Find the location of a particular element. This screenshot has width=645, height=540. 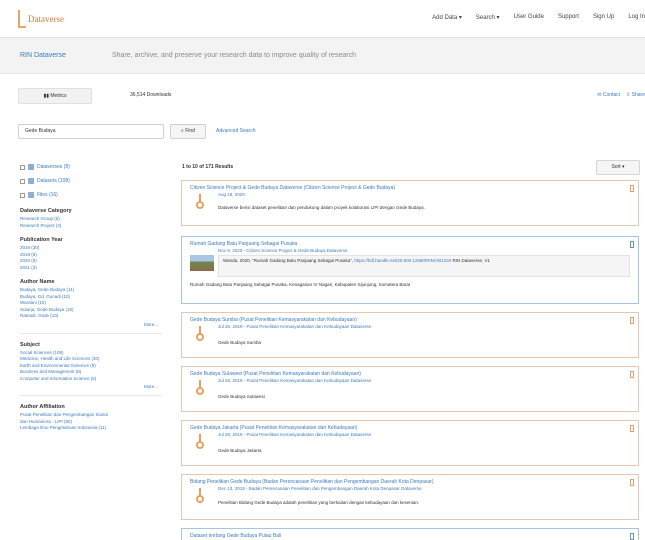

nav-user-guide: User Guide is located at coordinates (529, 17).